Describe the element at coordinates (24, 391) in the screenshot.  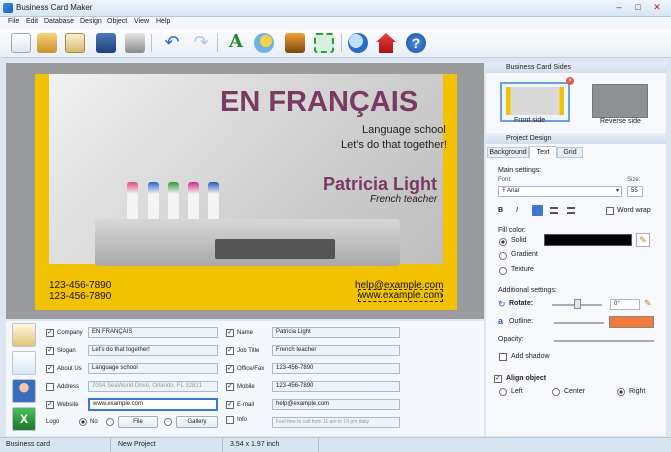
I see `contact-icon` at that location.